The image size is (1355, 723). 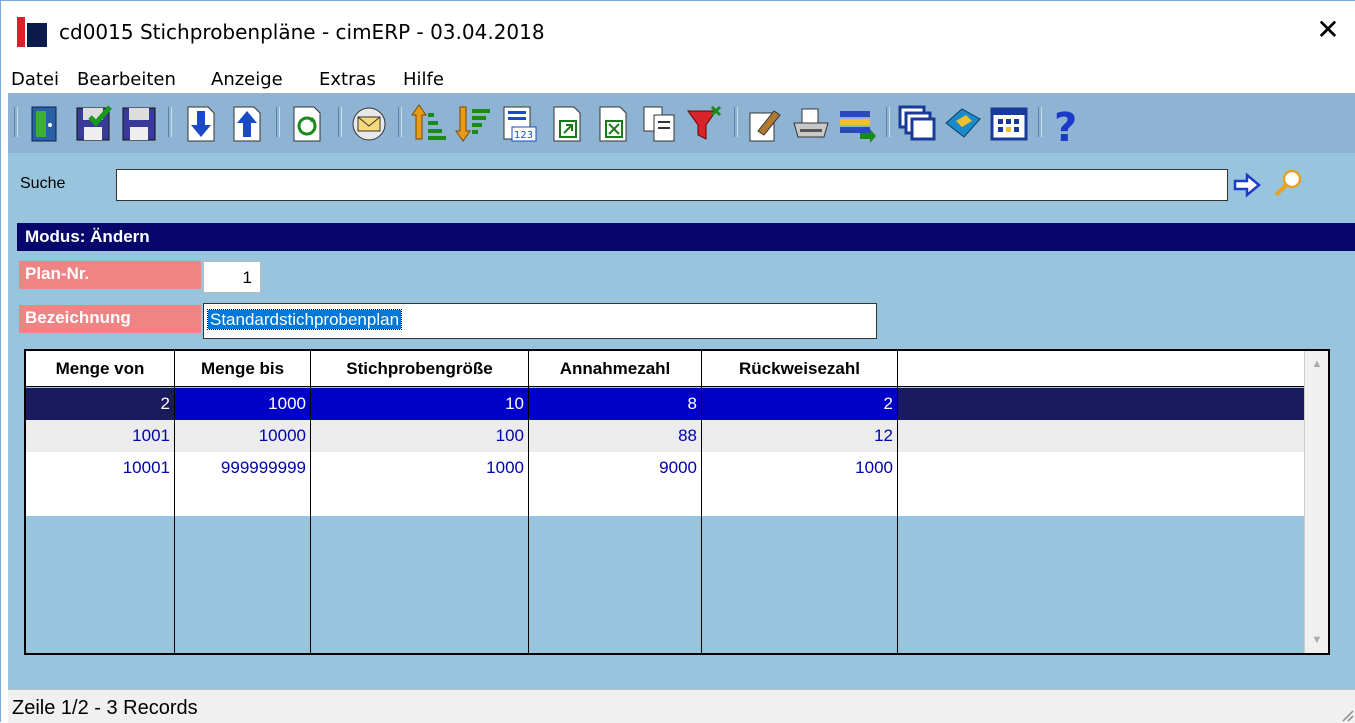 What do you see at coordinates (32, 32) in the screenshot?
I see `app-logo-icon` at bounding box center [32, 32].